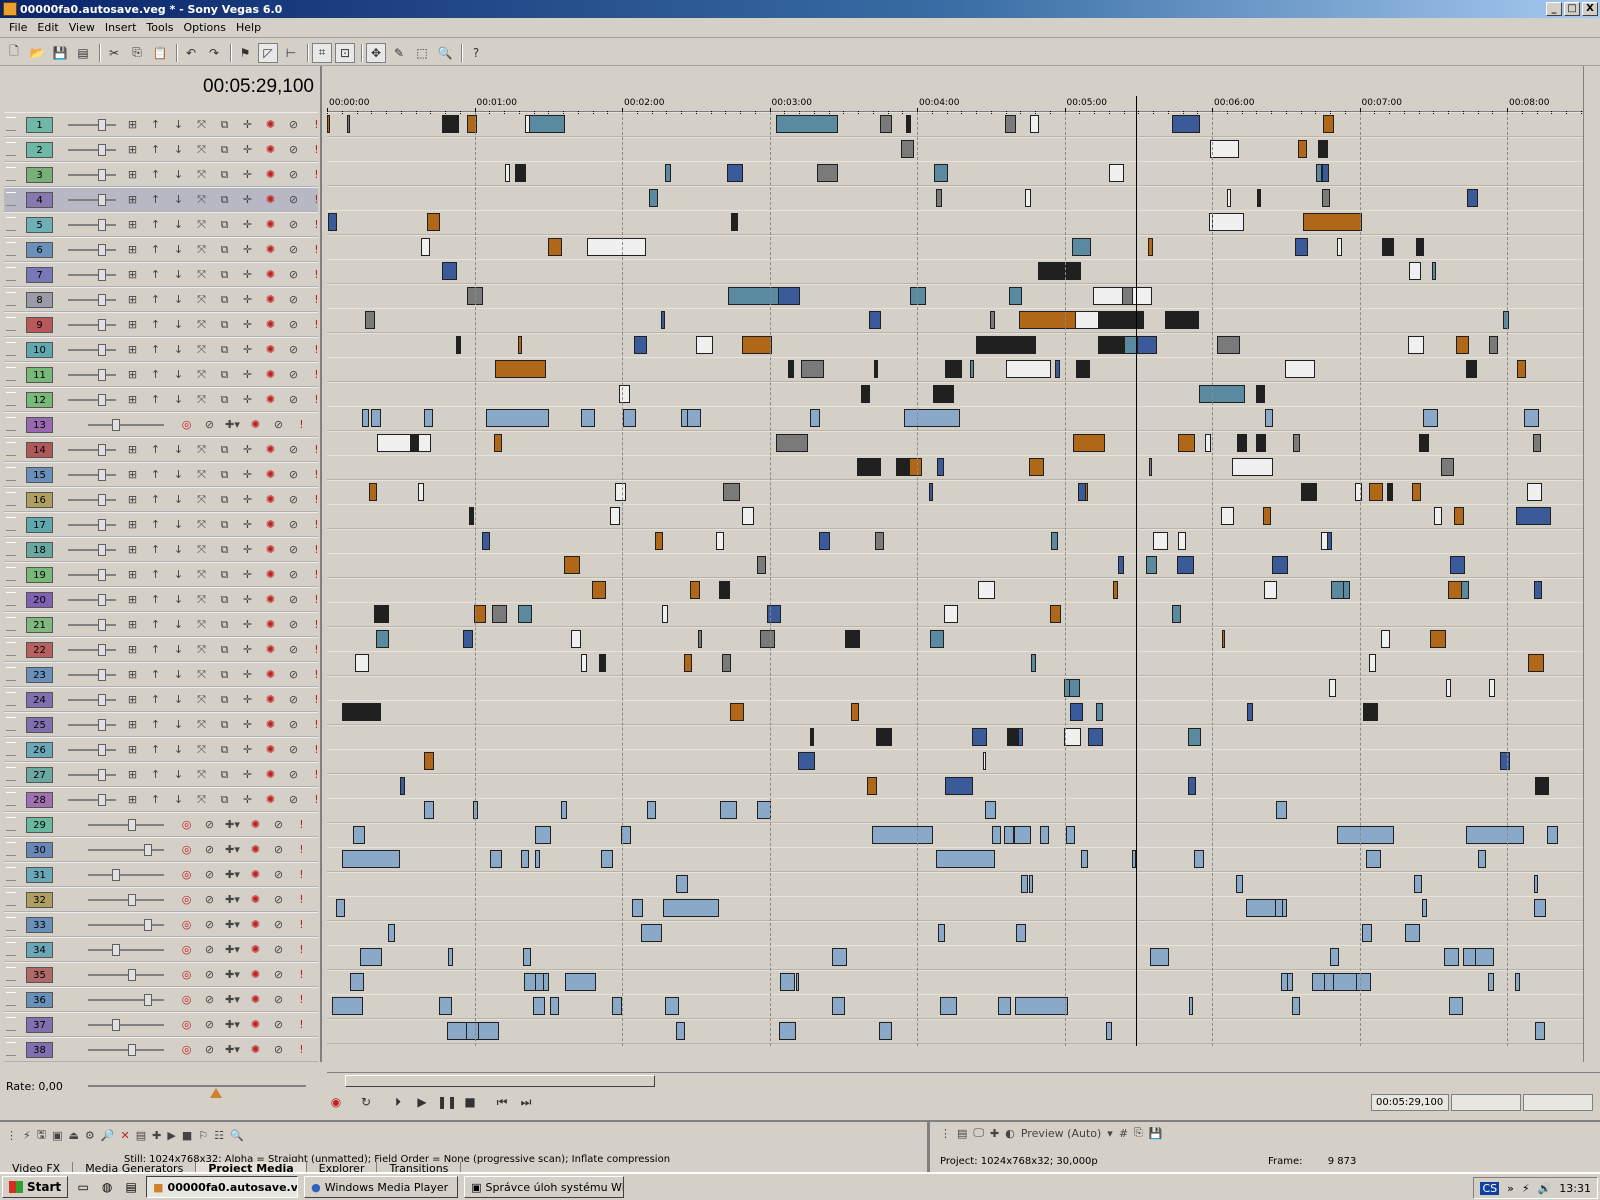 The image size is (1600, 1200). Describe the element at coordinates (500, 1081) in the screenshot. I see `horizontal-scroll-thumb` at that location.